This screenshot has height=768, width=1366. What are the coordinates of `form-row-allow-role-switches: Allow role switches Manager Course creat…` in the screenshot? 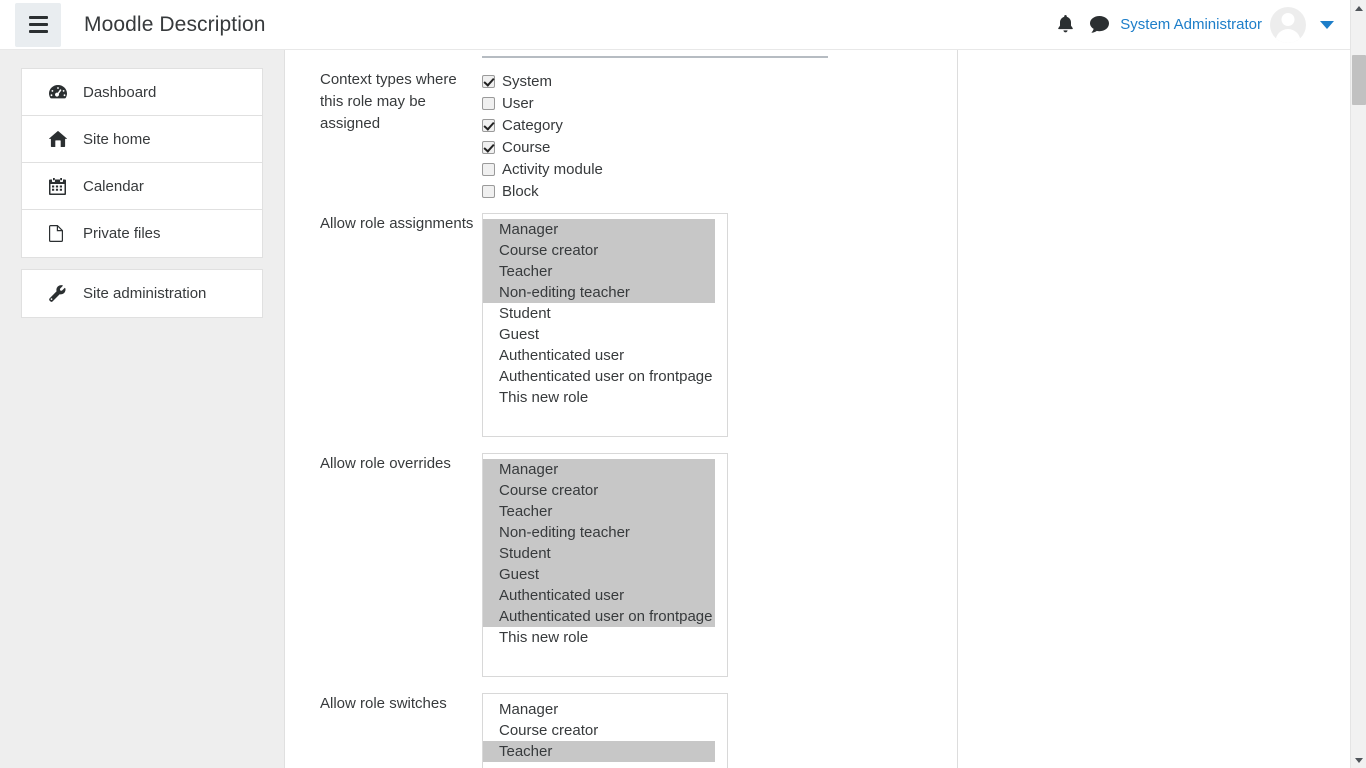 It's located at (524, 730).